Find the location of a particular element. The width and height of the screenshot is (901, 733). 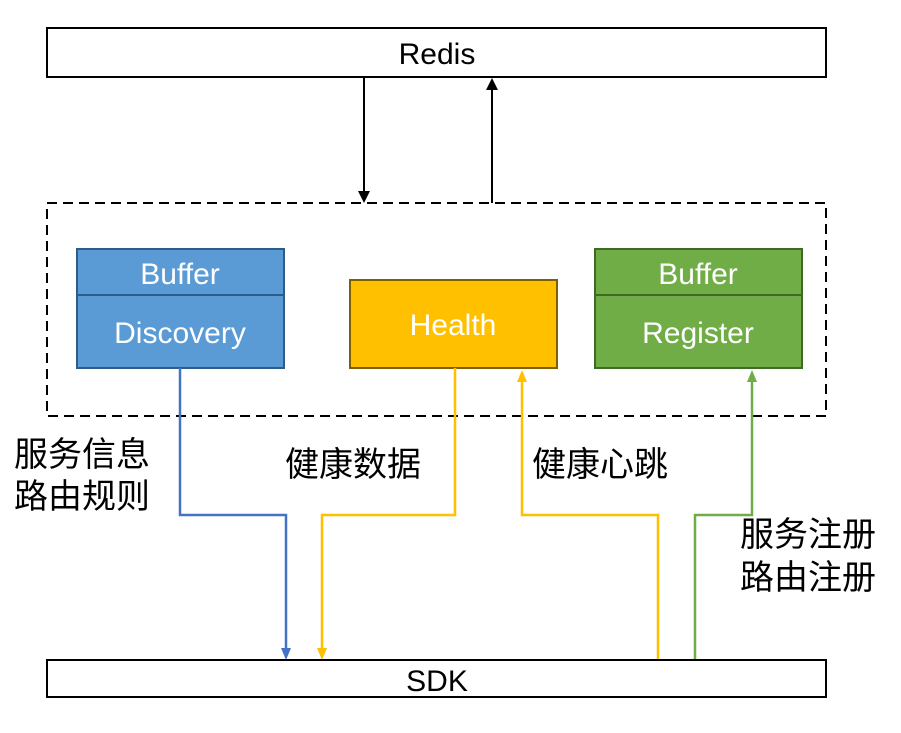

buffer-register-bottom-label: Register is located at coordinates (698, 333).